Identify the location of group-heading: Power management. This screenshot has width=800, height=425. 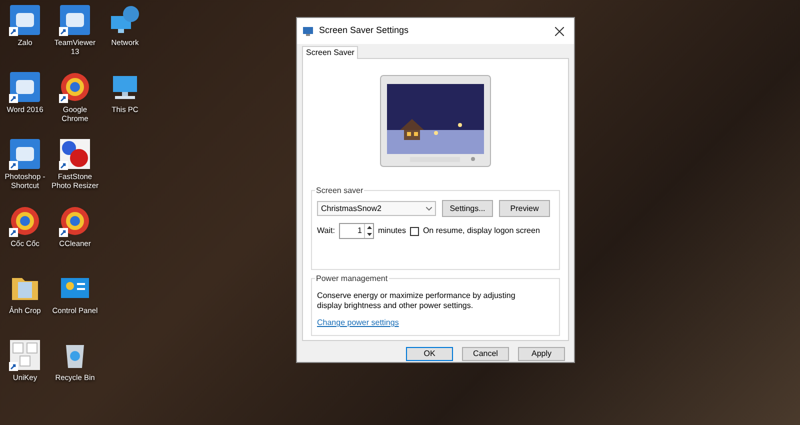
(352, 279).